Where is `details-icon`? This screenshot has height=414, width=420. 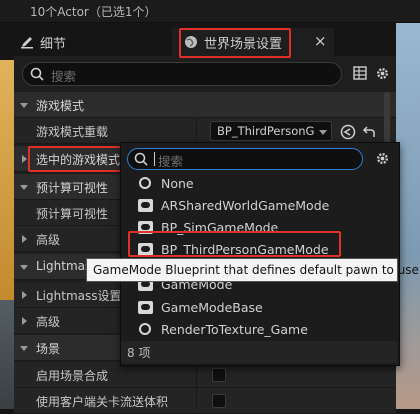 details-icon is located at coordinates (27, 43).